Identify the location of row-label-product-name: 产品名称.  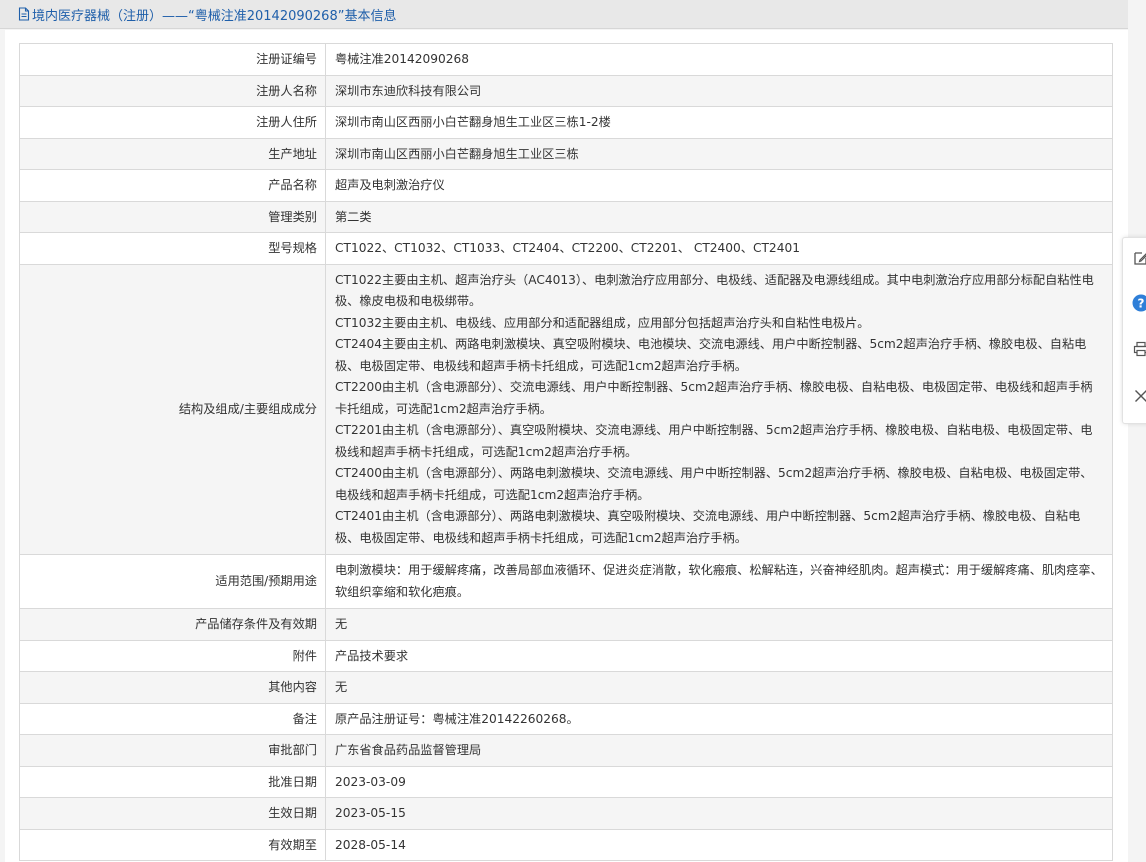
(172, 185).